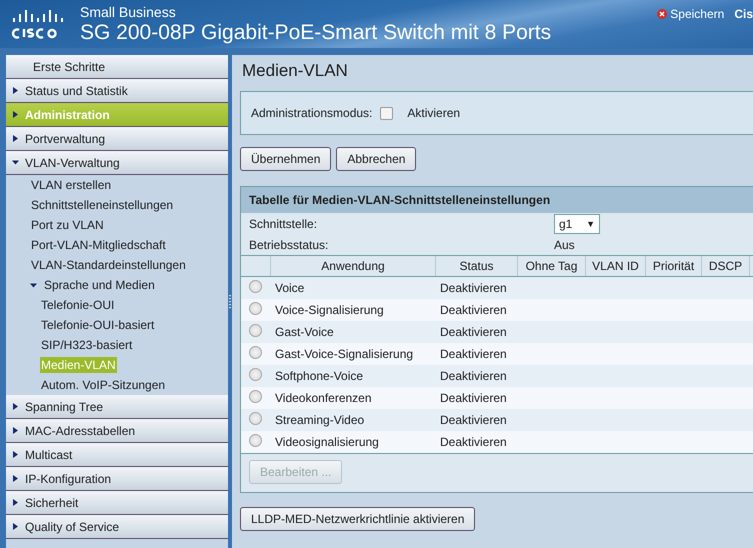 The image size is (753, 548). What do you see at coordinates (743, 14) in the screenshot?
I see `header-link: Cis` at bounding box center [743, 14].